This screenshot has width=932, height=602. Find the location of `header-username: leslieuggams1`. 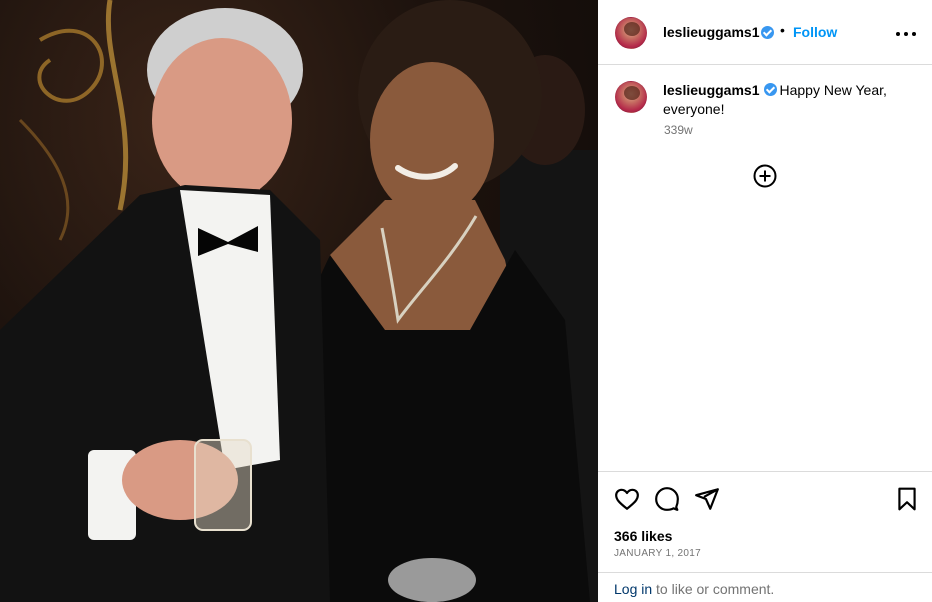

header-username: leslieuggams1 is located at coordinates (711, 32).